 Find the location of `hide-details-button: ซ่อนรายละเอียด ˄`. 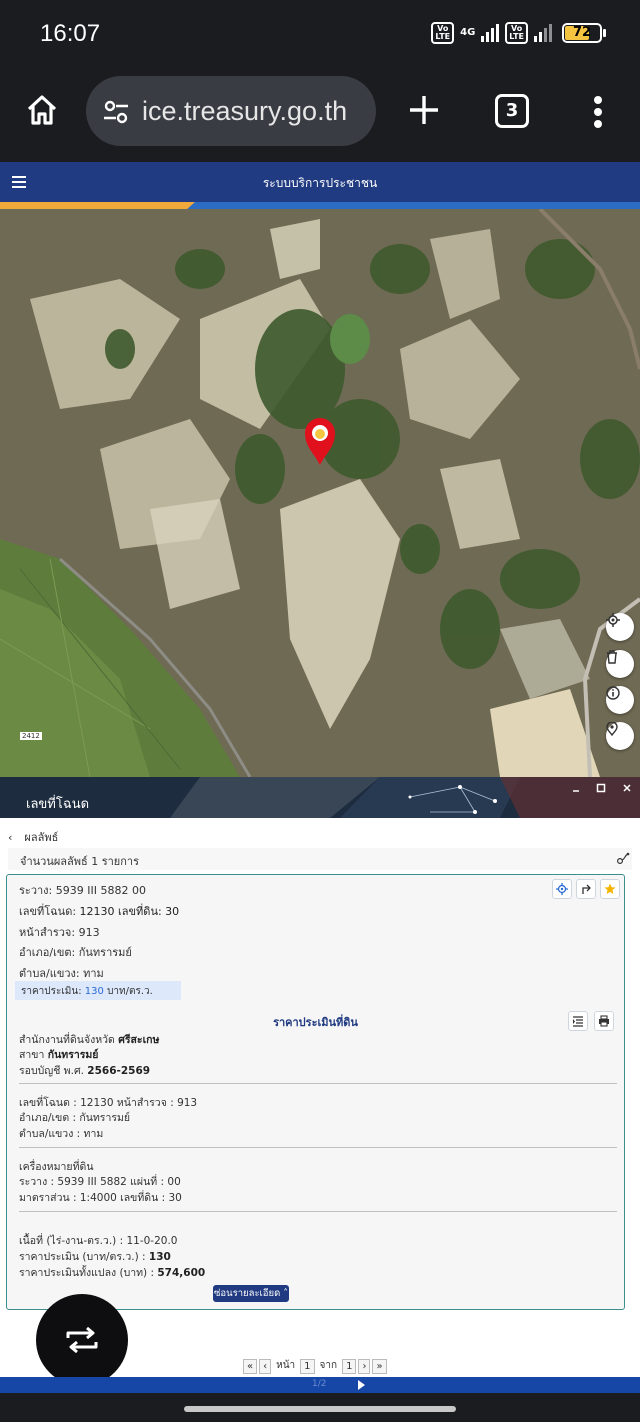

hide-details-button: ซ่อนรายละเอียด ˄ is located at coordinates (251, 1293).